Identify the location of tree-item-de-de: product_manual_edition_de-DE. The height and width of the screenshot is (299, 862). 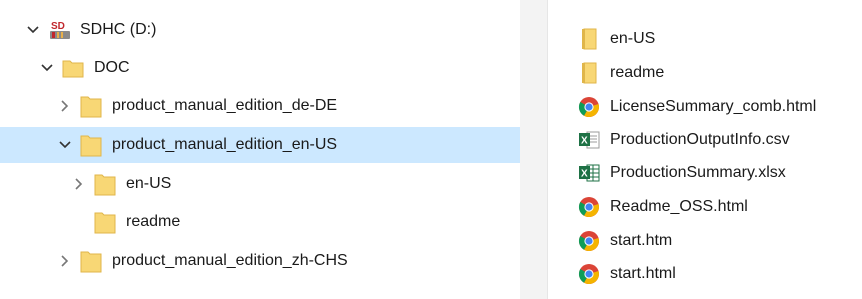
(260, 106).